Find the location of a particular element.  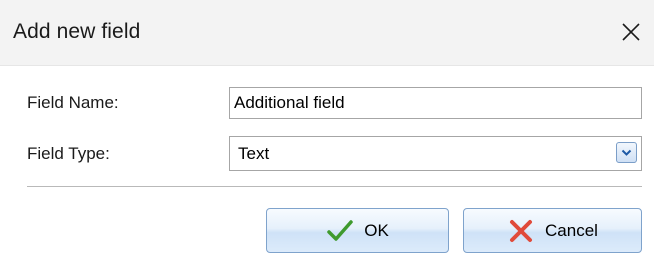

field-type-select: Text is located at coordinates (435, 153).